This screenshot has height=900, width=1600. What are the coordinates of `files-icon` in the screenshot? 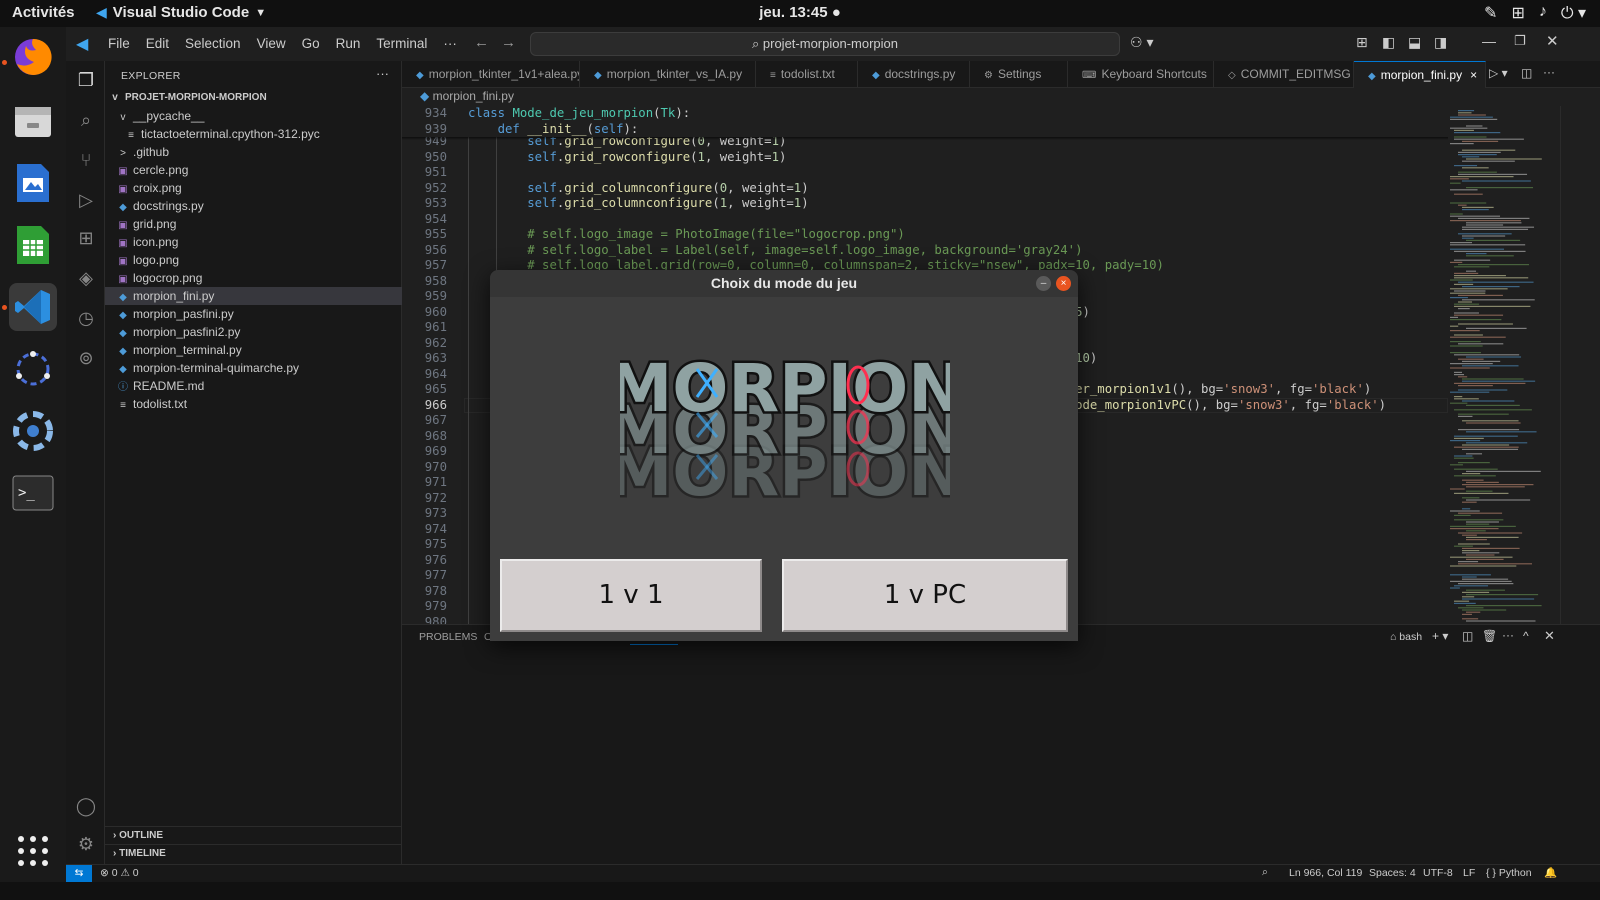 It's located at (33, 121).